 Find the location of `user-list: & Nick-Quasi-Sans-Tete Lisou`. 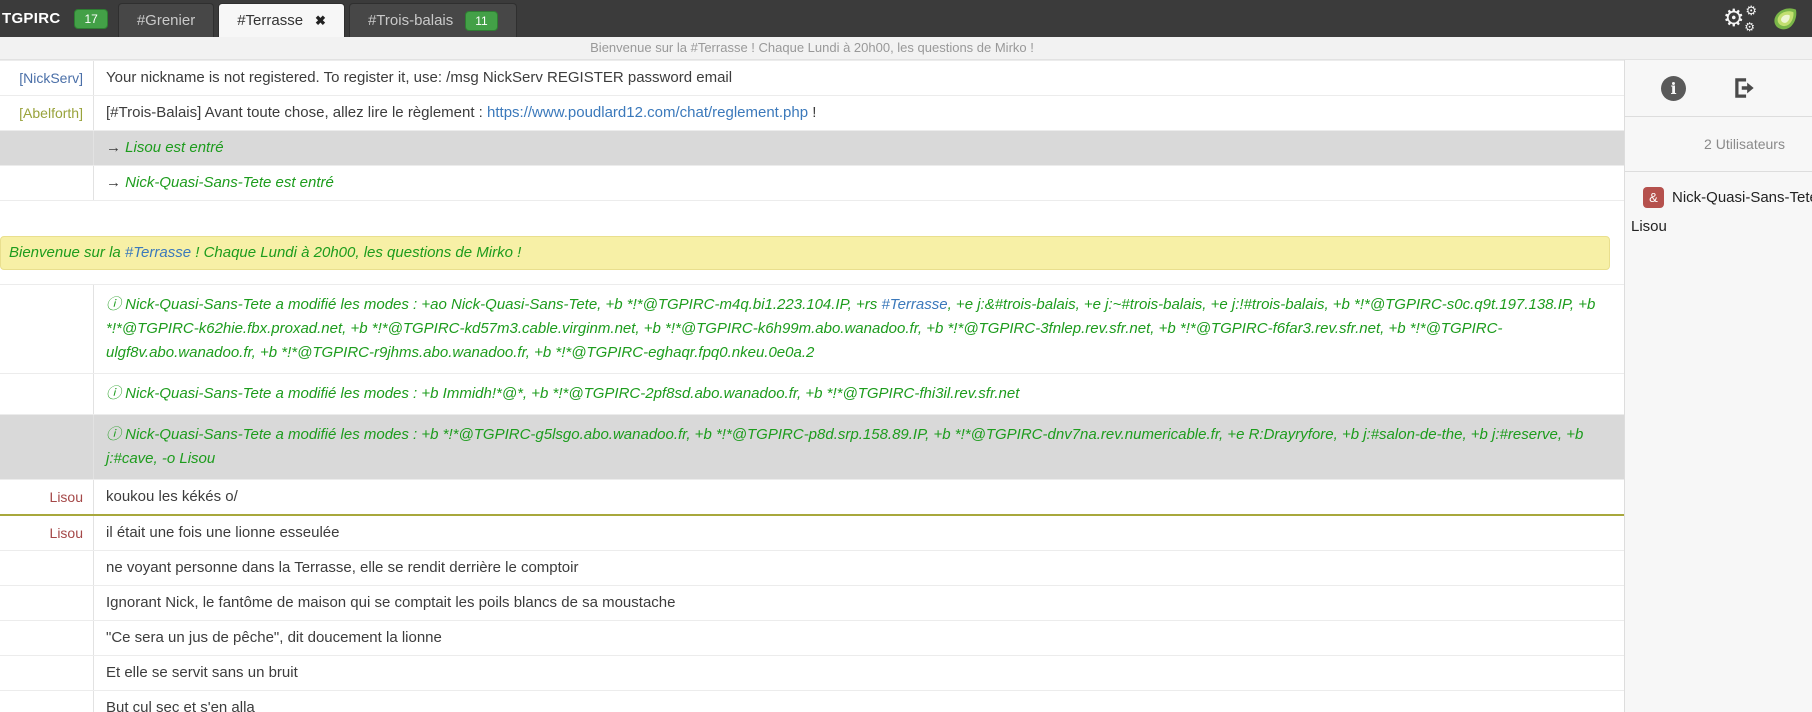

user-list: & Nick-Quasi-Sans-Tete Lisou is located at coordinates (1718, 206).